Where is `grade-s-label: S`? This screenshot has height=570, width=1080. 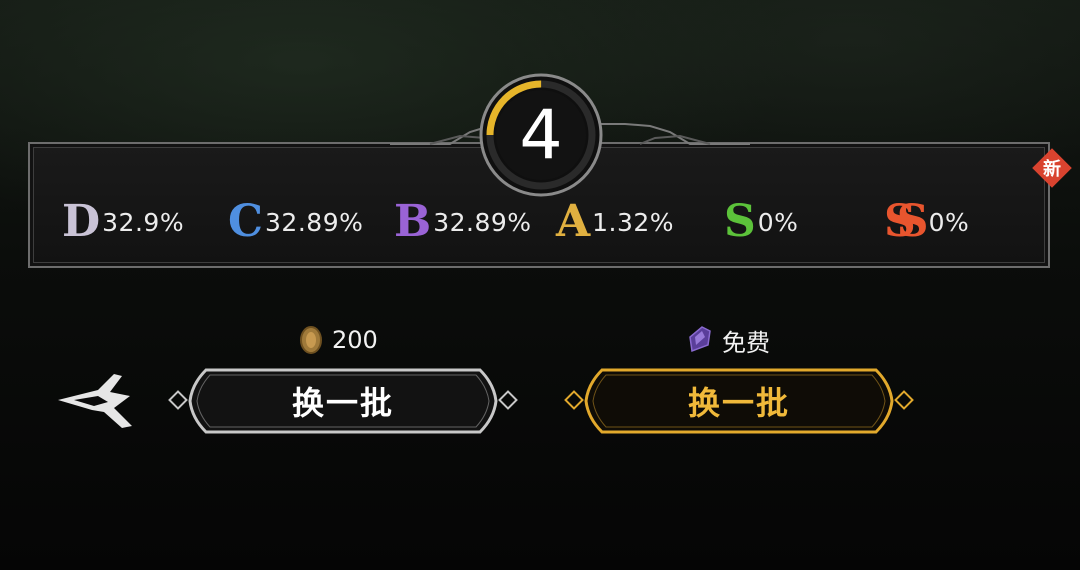
grade-s-label: S is located at coordinates (740, 221).